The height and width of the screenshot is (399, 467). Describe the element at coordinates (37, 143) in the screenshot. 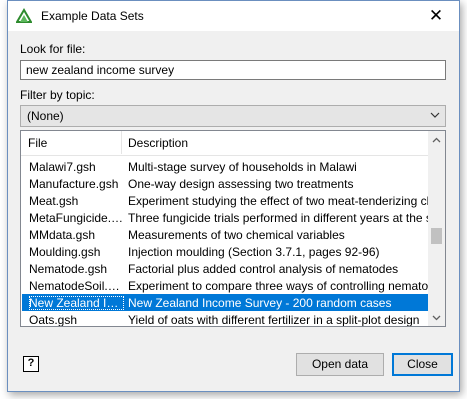

I see `column-header-file: File` at that location.